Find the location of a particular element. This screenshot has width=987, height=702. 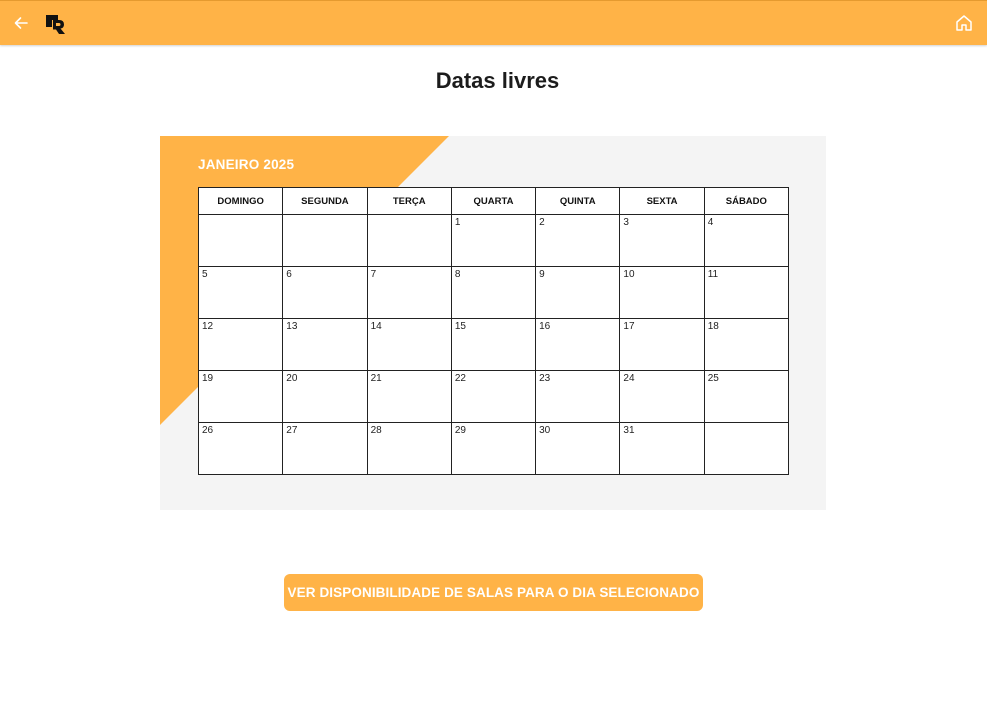

calendar-day-cell: 5 is located at coordinates (240, 292).